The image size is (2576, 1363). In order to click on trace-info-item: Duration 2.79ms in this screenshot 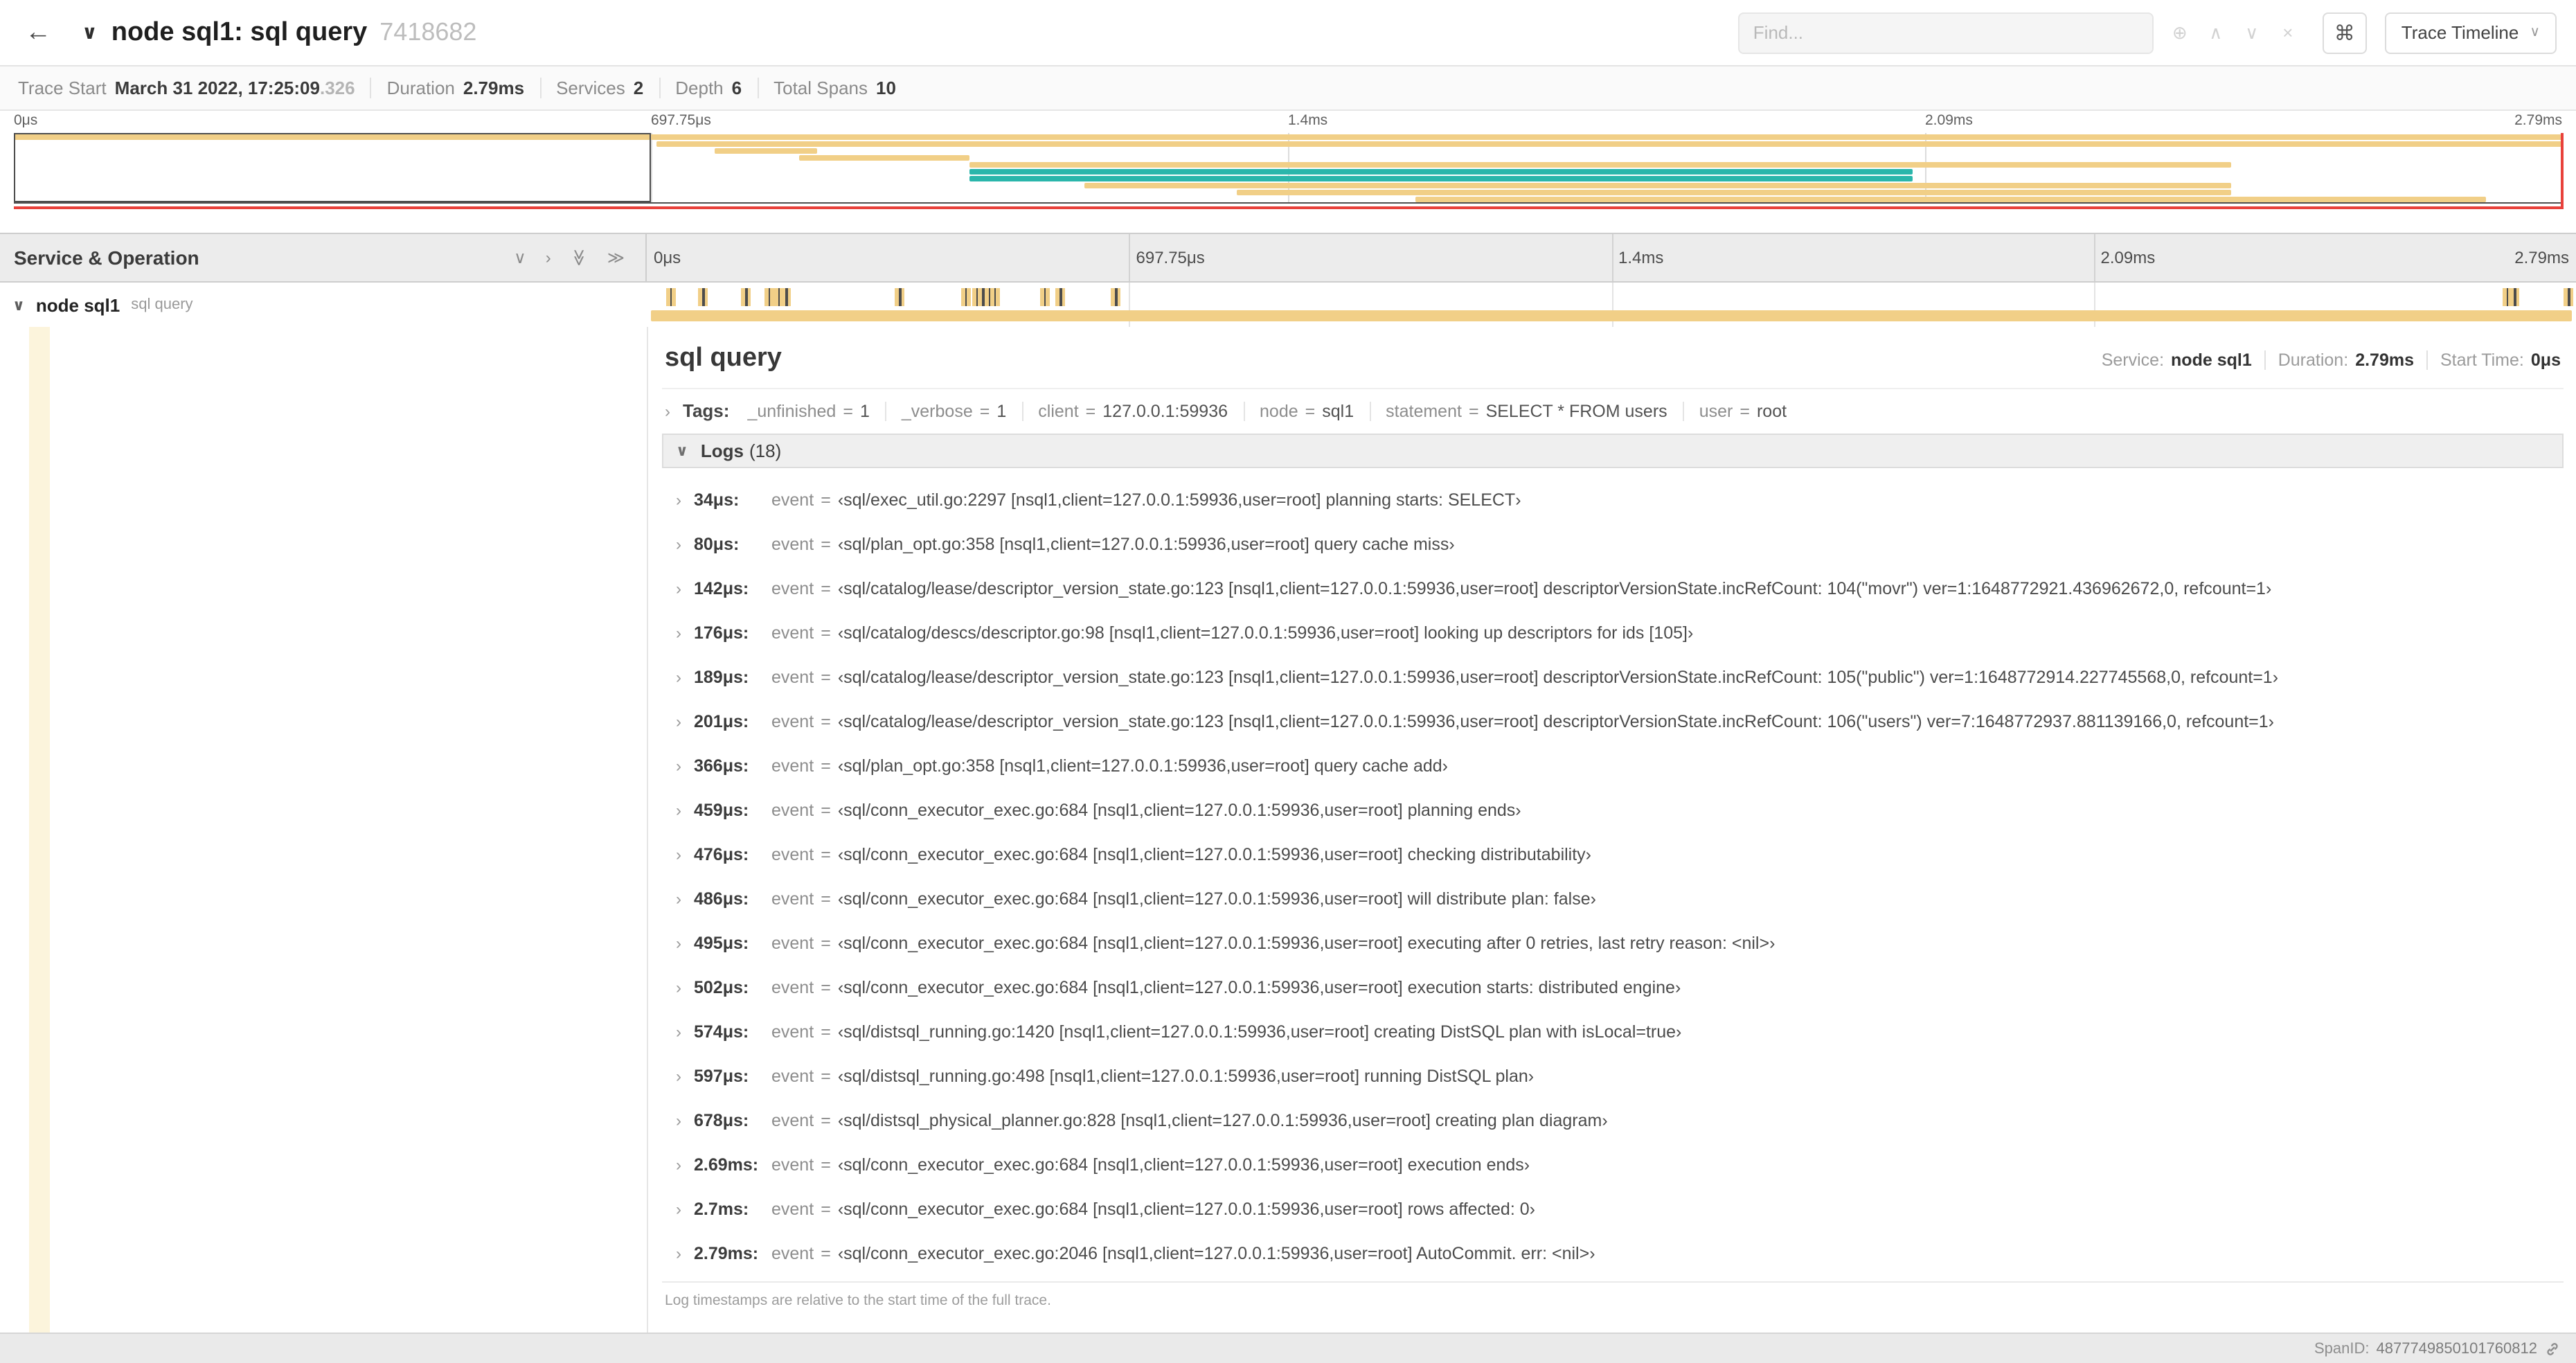, I will do `click(454, 88)`.